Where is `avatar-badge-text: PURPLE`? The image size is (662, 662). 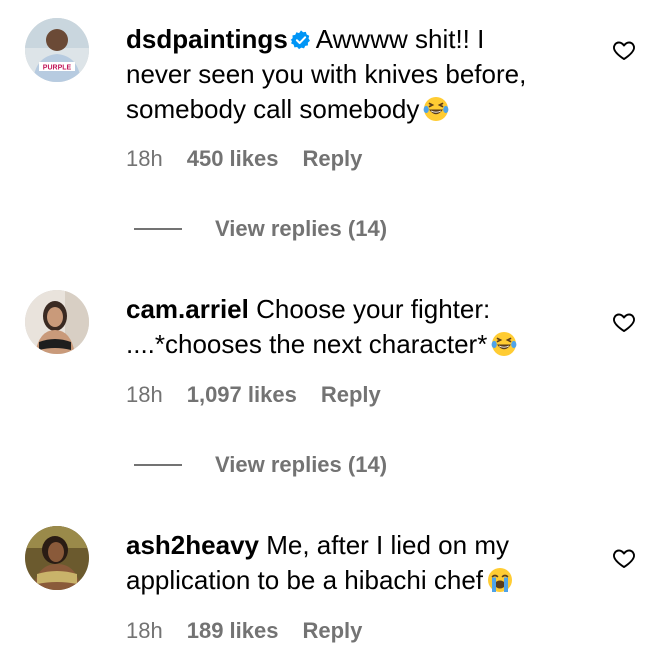 avatar-badge-text: PURPLE is located at coordinates (57, 68).